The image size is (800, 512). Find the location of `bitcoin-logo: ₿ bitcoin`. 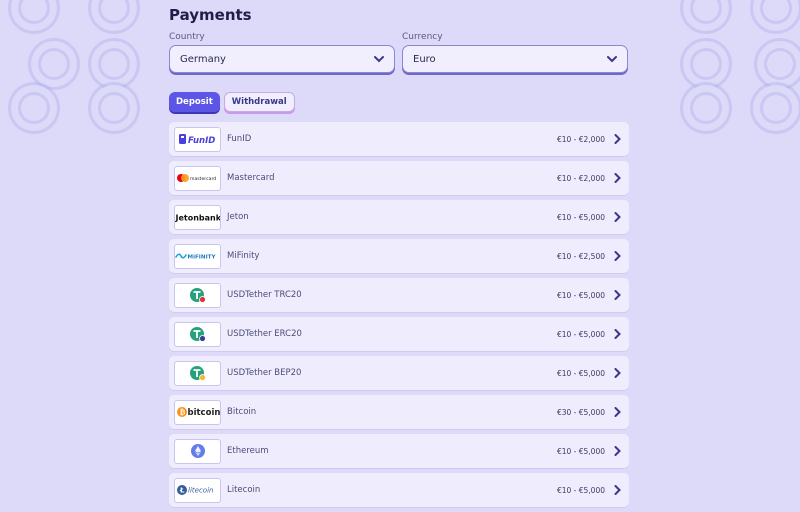

bitcoin-logo: ₿ bitcoin is located at coordinates (197, 412).